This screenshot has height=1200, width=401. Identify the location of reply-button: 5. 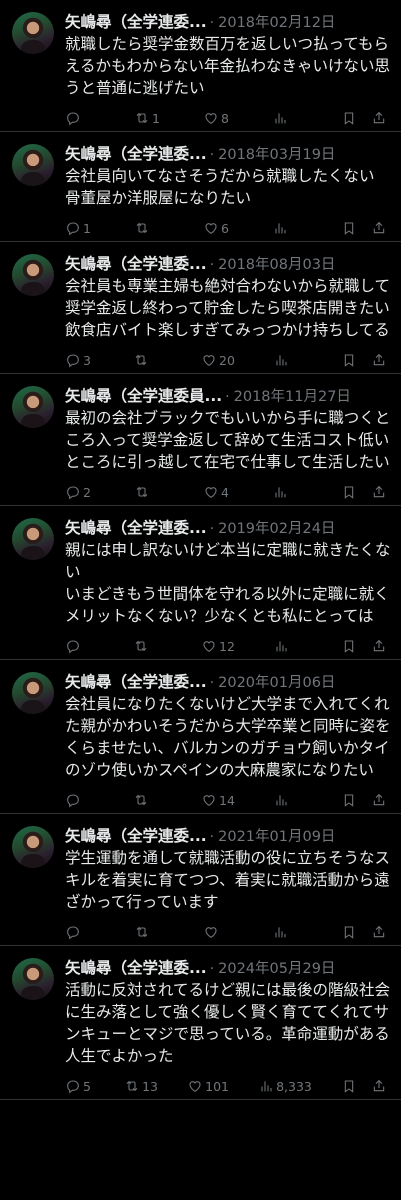
(80, 1086).